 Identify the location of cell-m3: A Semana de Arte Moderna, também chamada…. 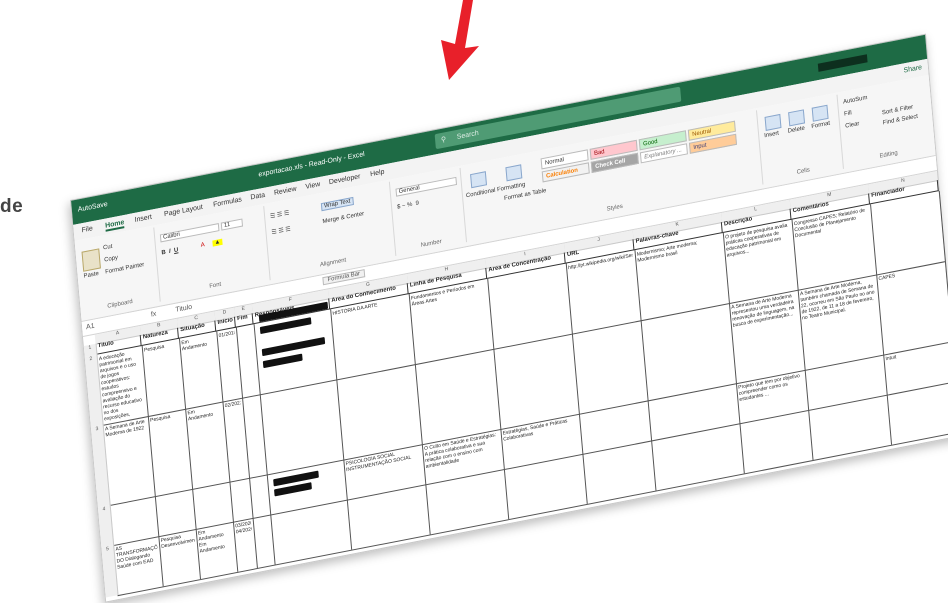
(840, 322).